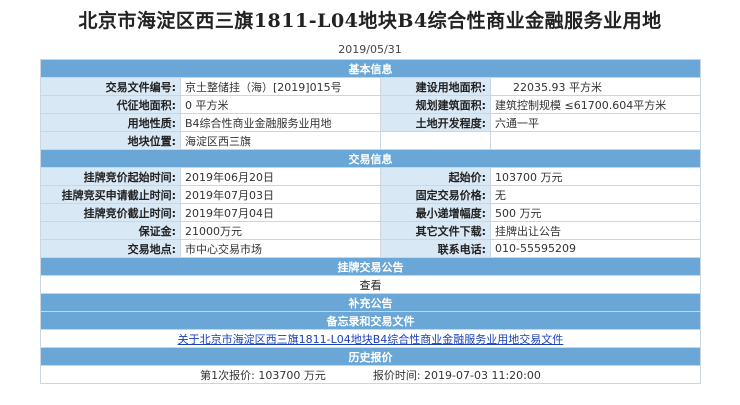 This screenshot has height=405, width=740. What do you see at coordinates (280, 230) in the screenshot?
I see `deposit-value: 21000万元` at bounding box center [280, 230].